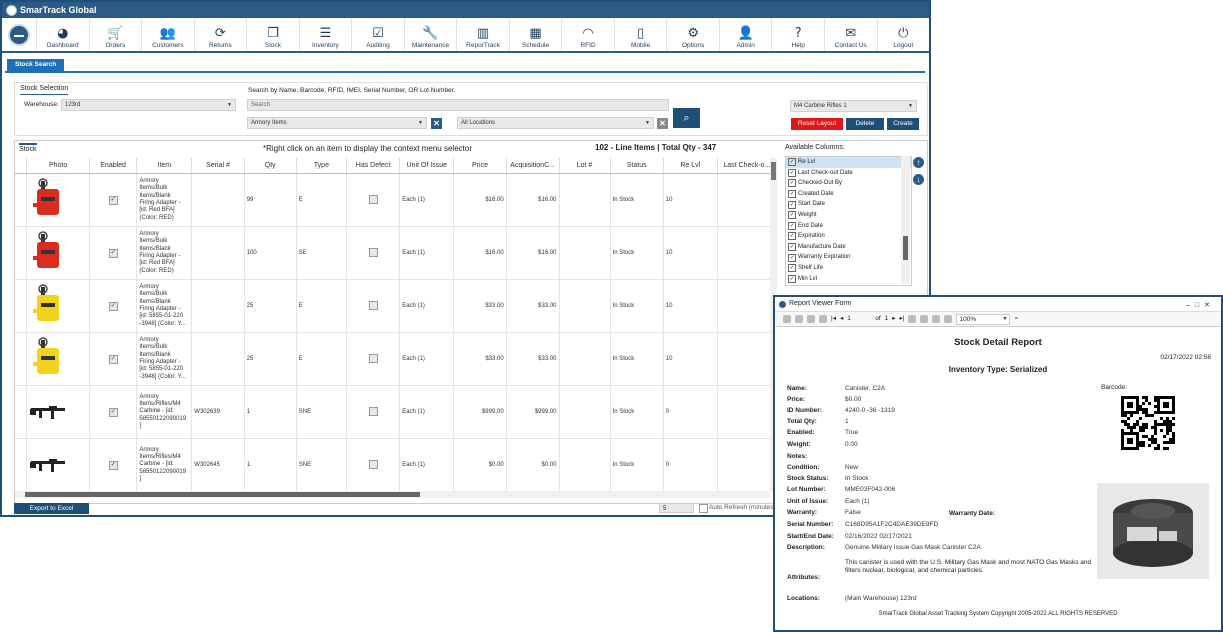 This screenshot has width=1223, height=632. Describe the element at coordinates (745, 34) in the screenshot. I see `nav-admin: 👤 Admin` at that location.